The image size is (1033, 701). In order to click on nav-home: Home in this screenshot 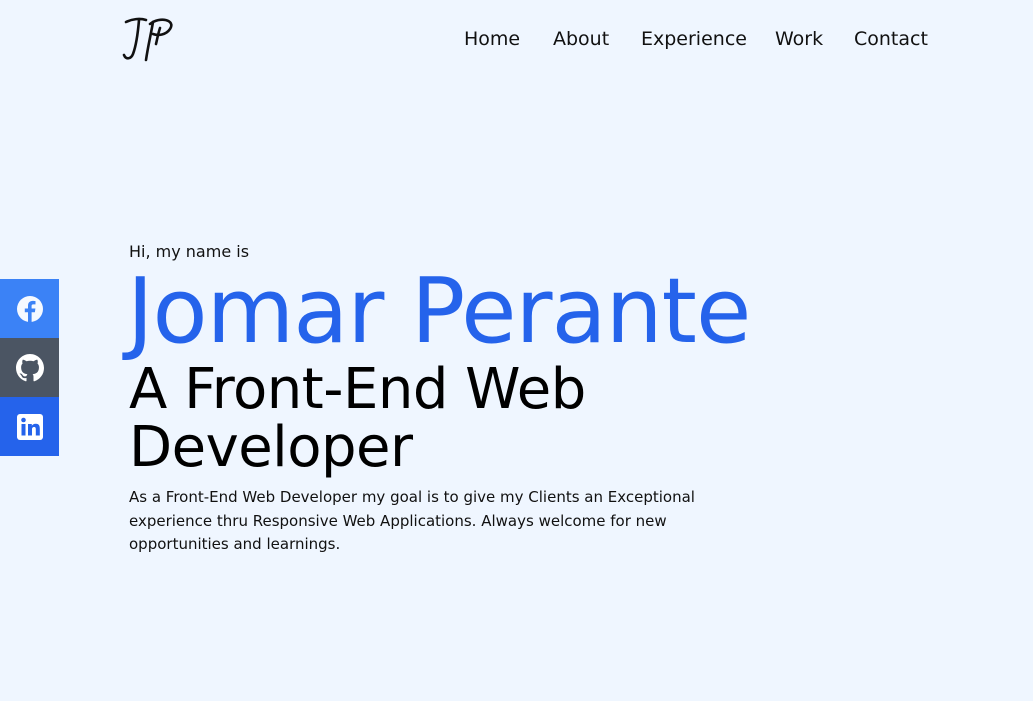, I will do `click(492, 39)`.